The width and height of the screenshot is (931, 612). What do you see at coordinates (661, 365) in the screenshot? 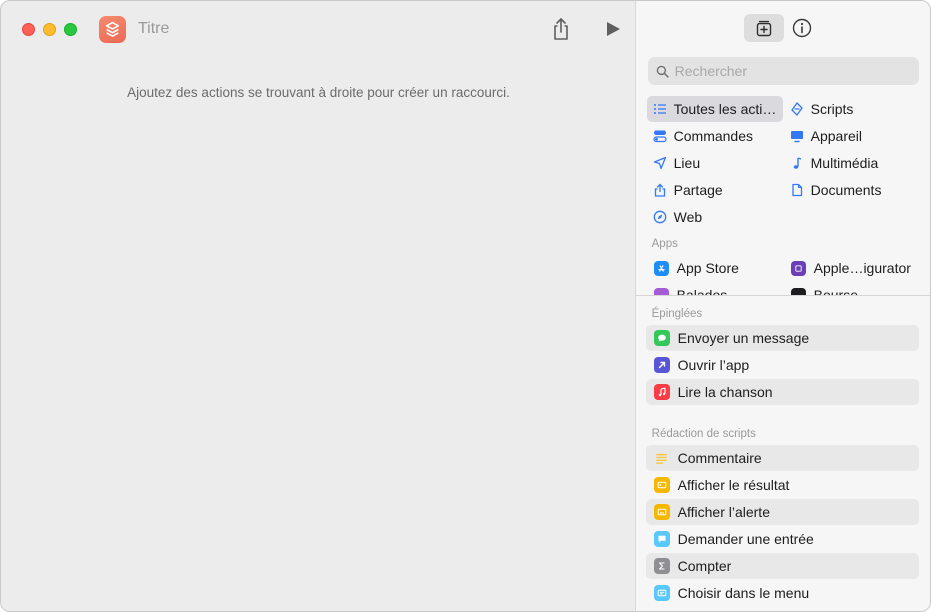
I see `open-app-icon` at bounding box center [661, 365].